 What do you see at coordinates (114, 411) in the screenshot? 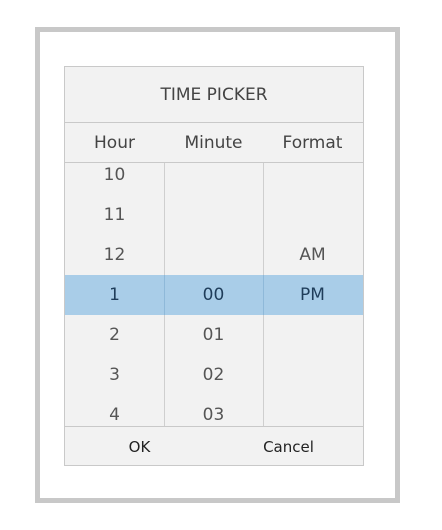
I see `hour-option: 4` at bounding box center [114, 411].